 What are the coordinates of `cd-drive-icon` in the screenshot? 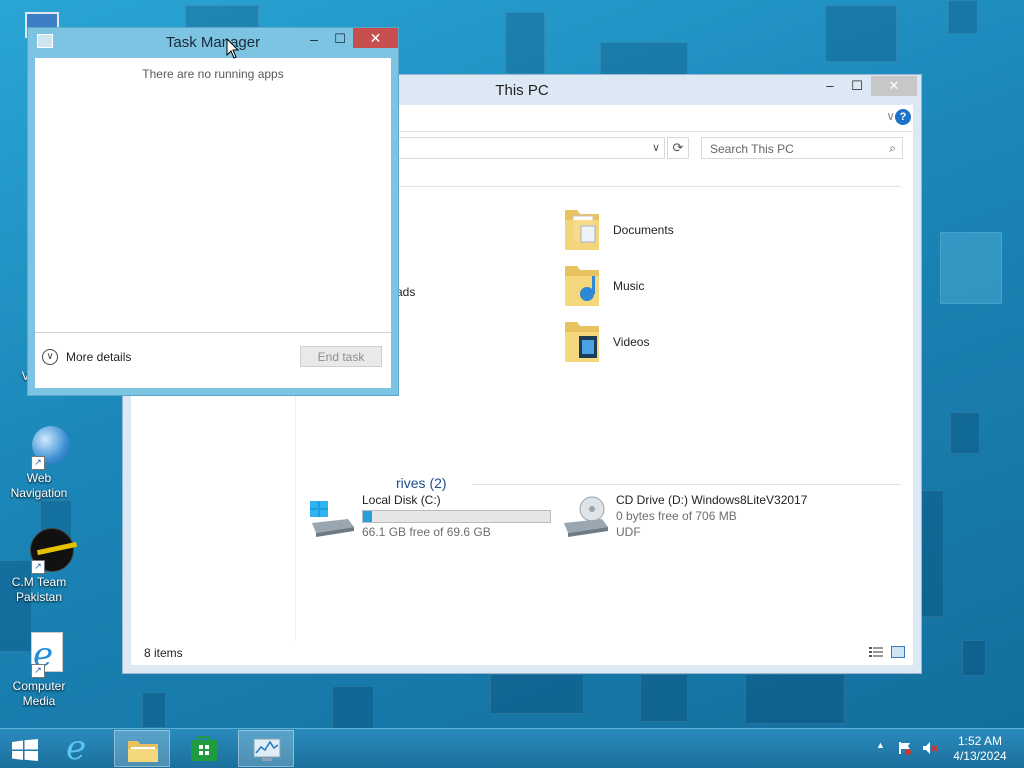 It's located at (586, 516).